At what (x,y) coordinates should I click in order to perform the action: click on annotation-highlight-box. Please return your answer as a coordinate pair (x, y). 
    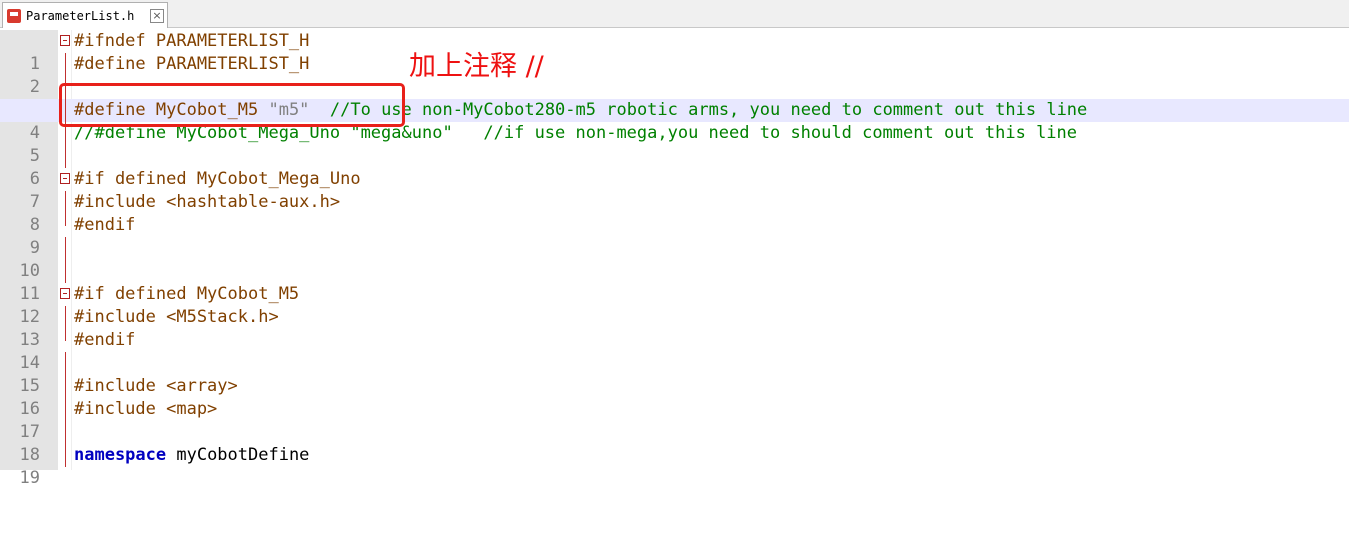
    Looking at the image, I should click on (232, 105).